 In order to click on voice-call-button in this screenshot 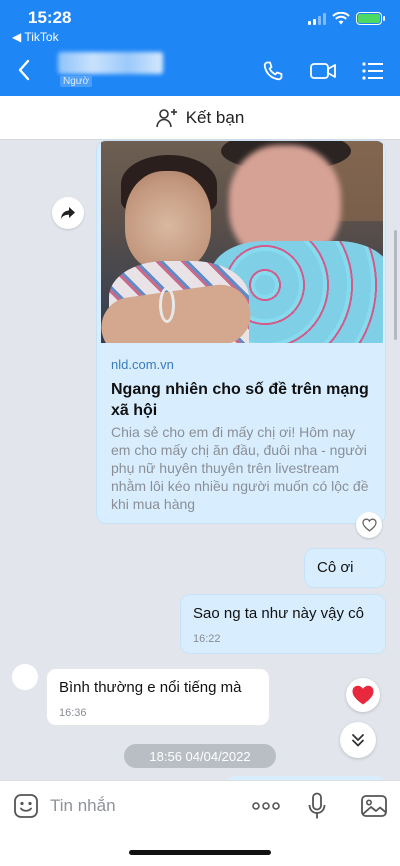, I will do `click(273, 71)`.